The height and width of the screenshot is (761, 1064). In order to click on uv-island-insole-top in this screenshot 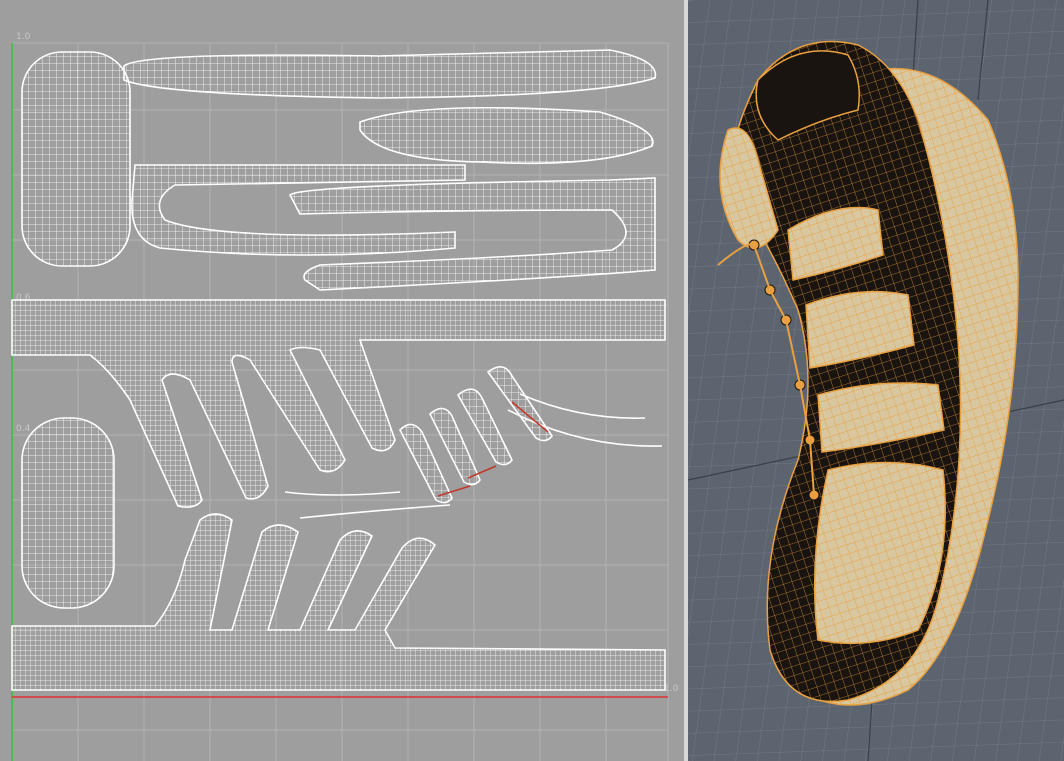, I will do `click(76, 159)`.